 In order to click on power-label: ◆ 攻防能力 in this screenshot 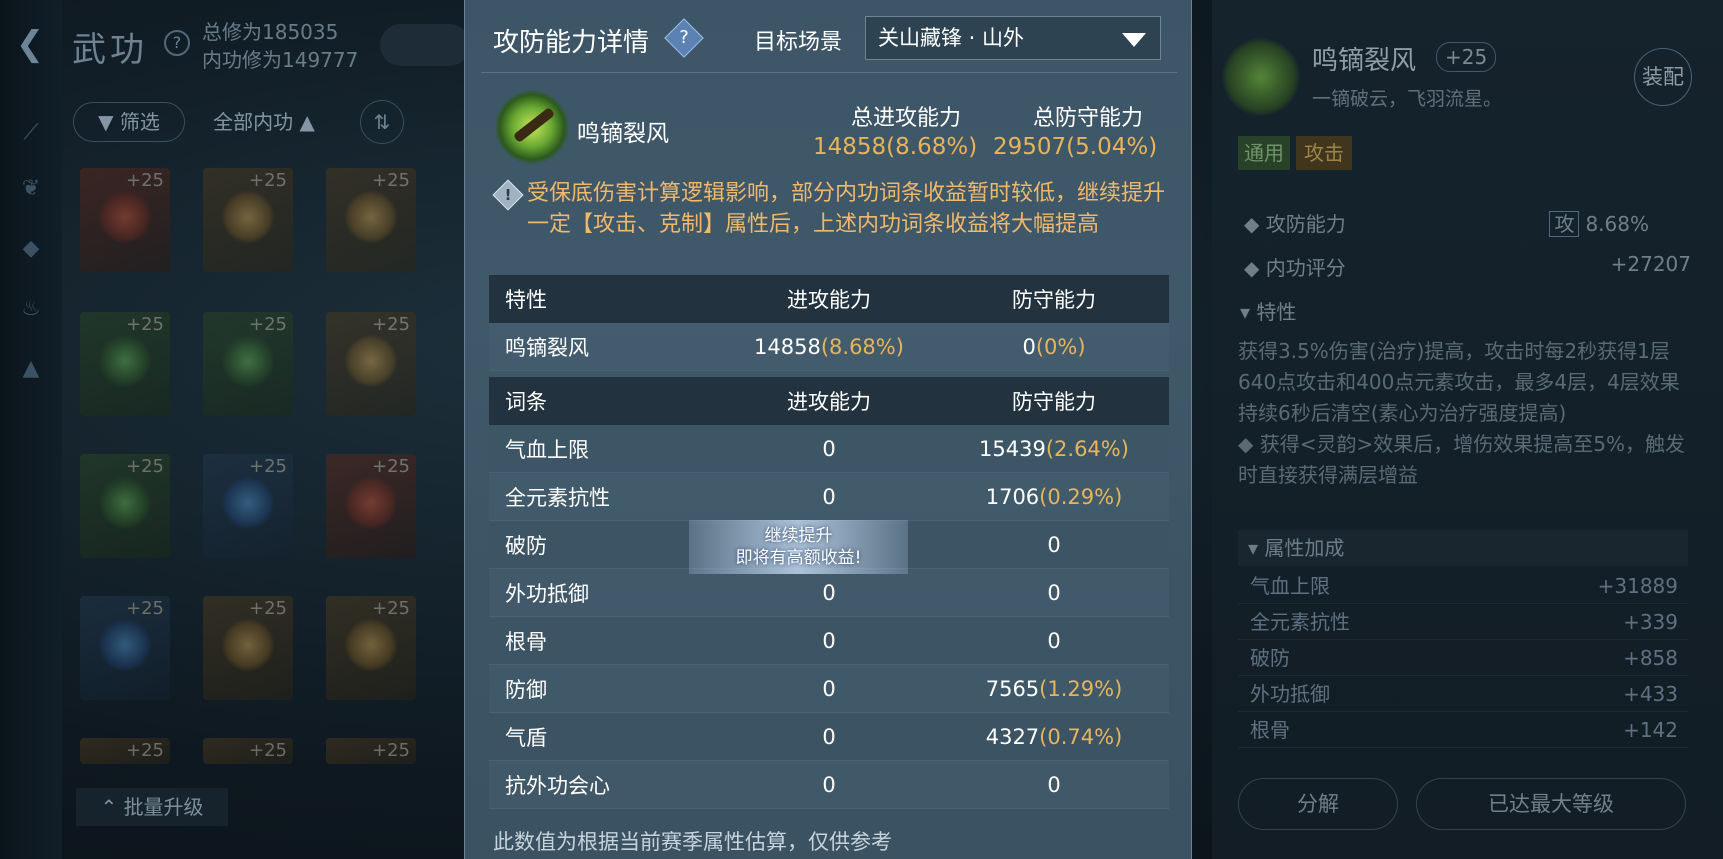, I will do `click(1295, 224)`.